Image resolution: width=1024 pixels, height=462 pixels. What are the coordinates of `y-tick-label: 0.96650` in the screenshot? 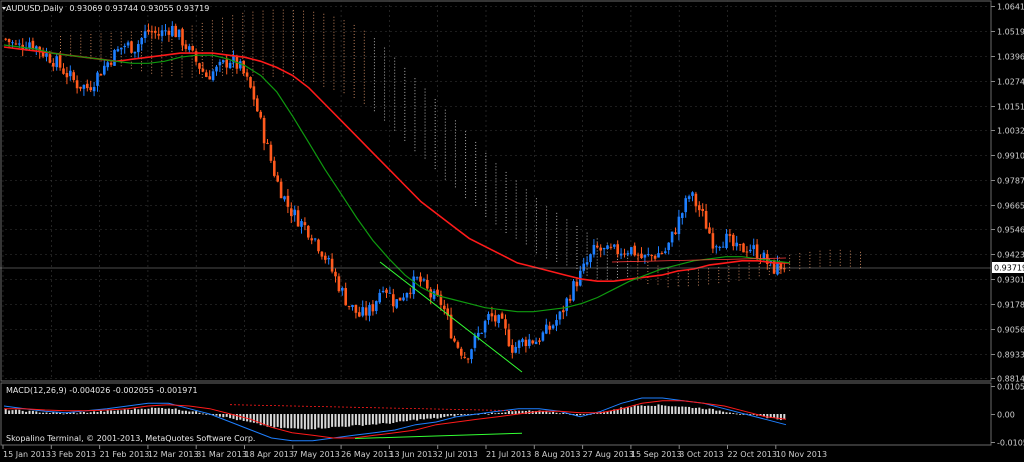 It's located at (1010, 206).